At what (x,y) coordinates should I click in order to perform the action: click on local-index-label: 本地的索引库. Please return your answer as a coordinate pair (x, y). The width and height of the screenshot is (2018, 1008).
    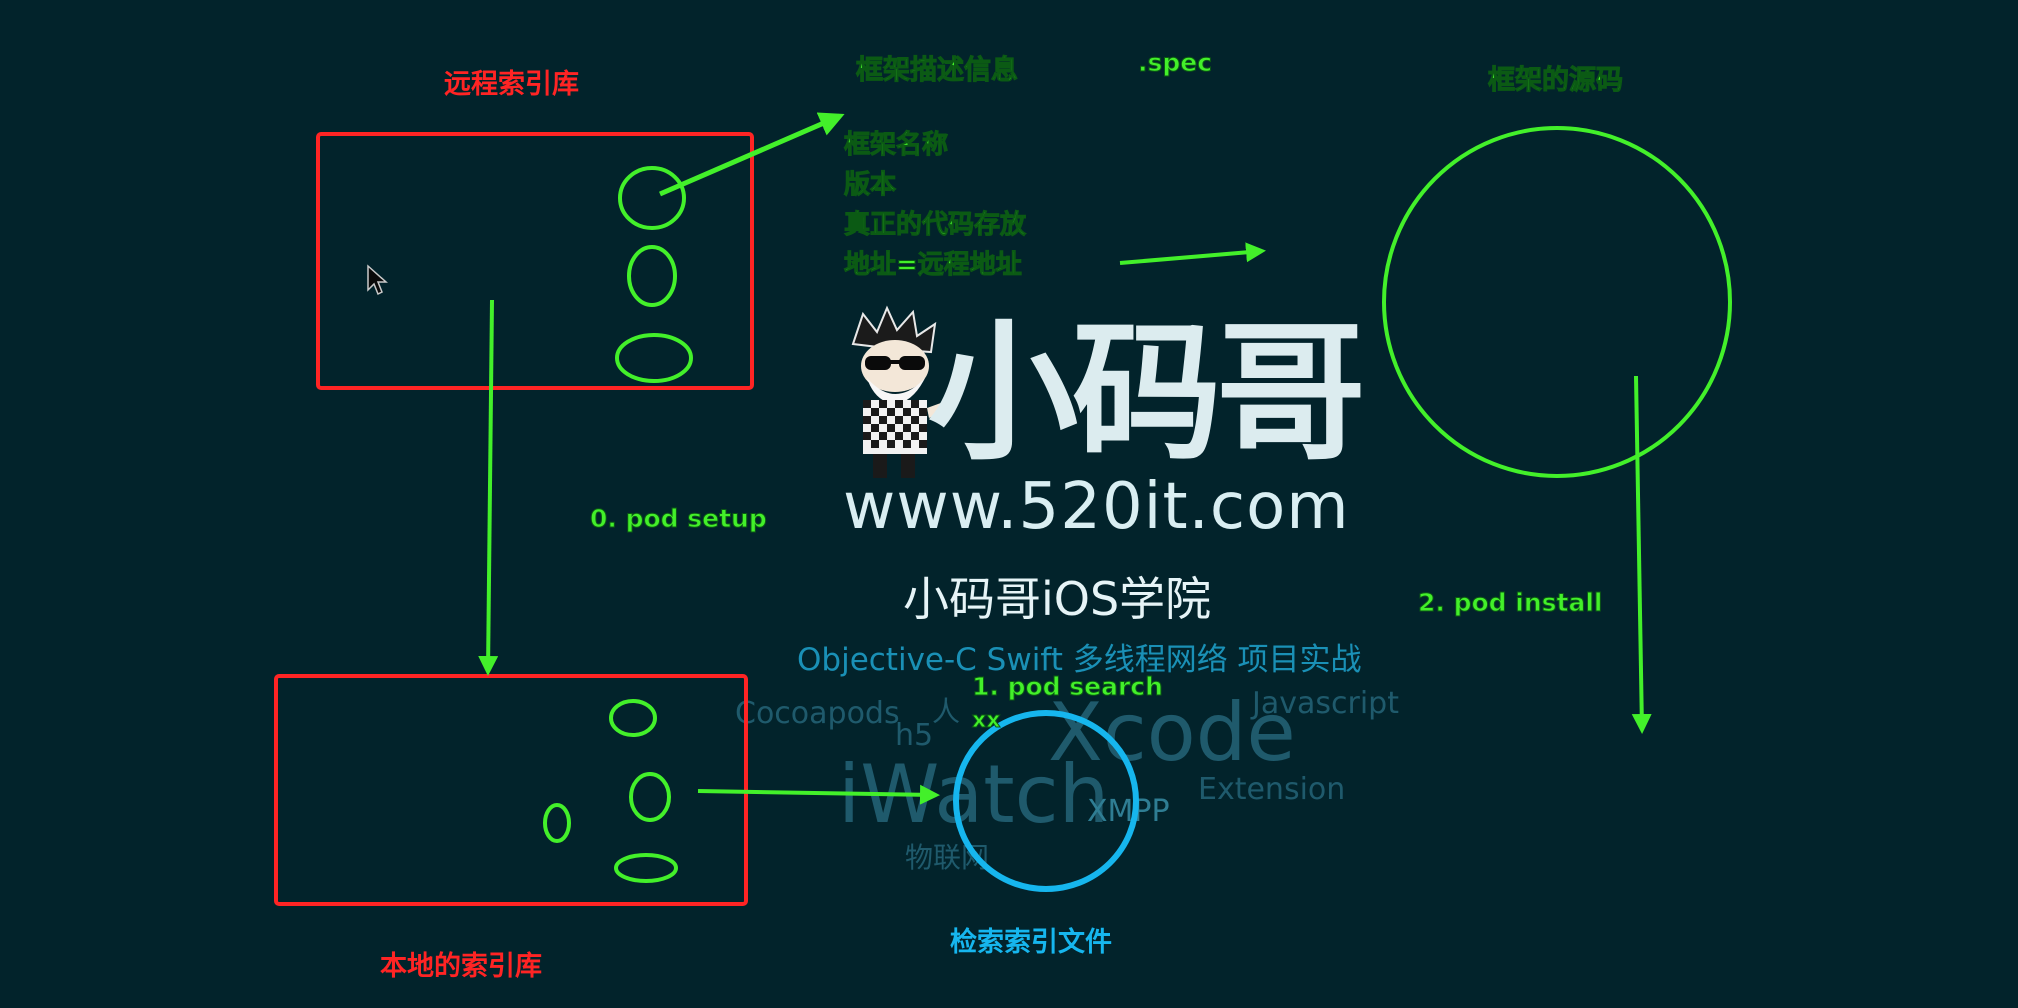
    Looking at the image, I should click on (461, 966).